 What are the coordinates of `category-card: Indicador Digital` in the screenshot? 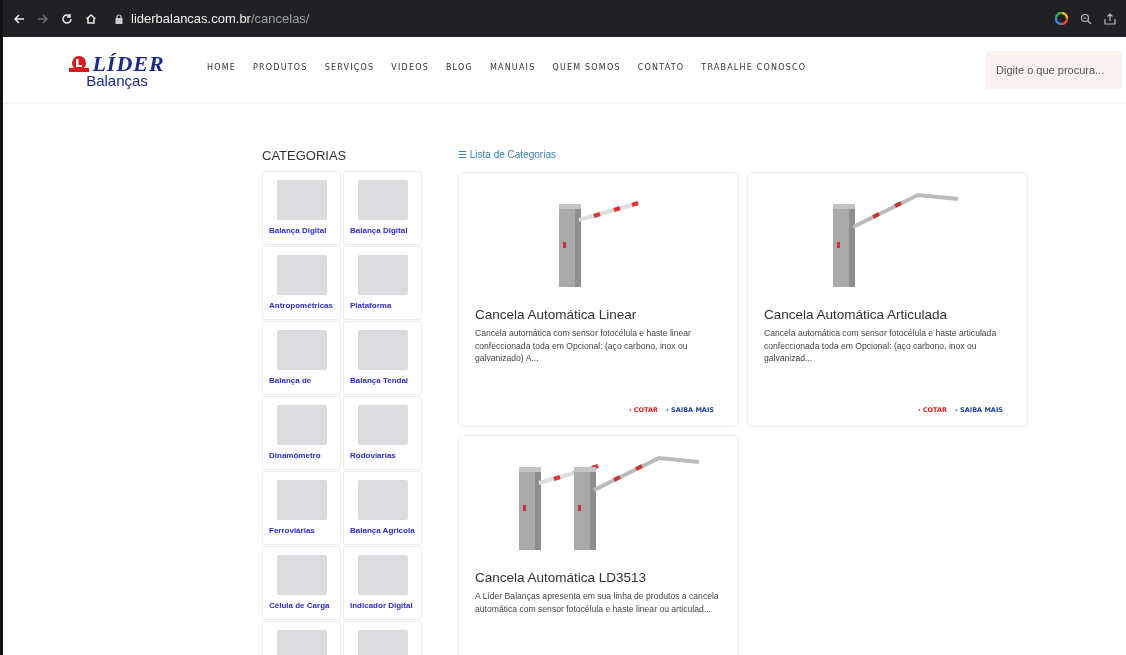 It's located at (382, 583).